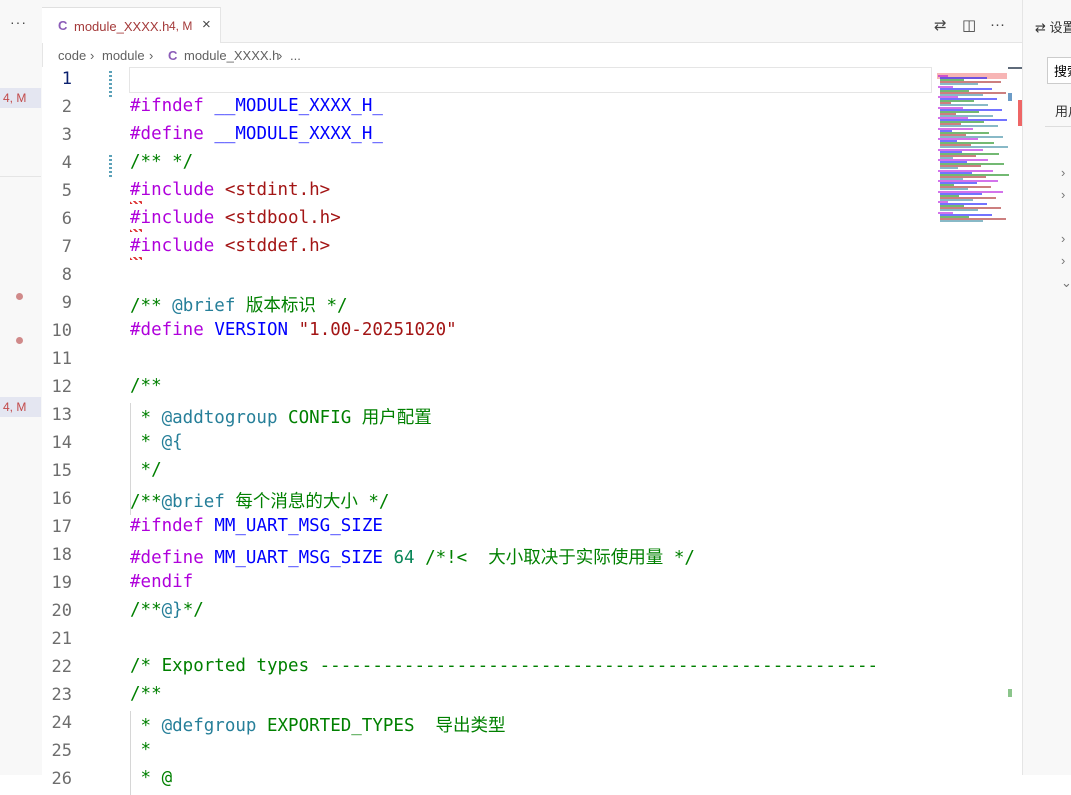  I want to click on chevron-down-icon: ⌄, so click(1066, 283).